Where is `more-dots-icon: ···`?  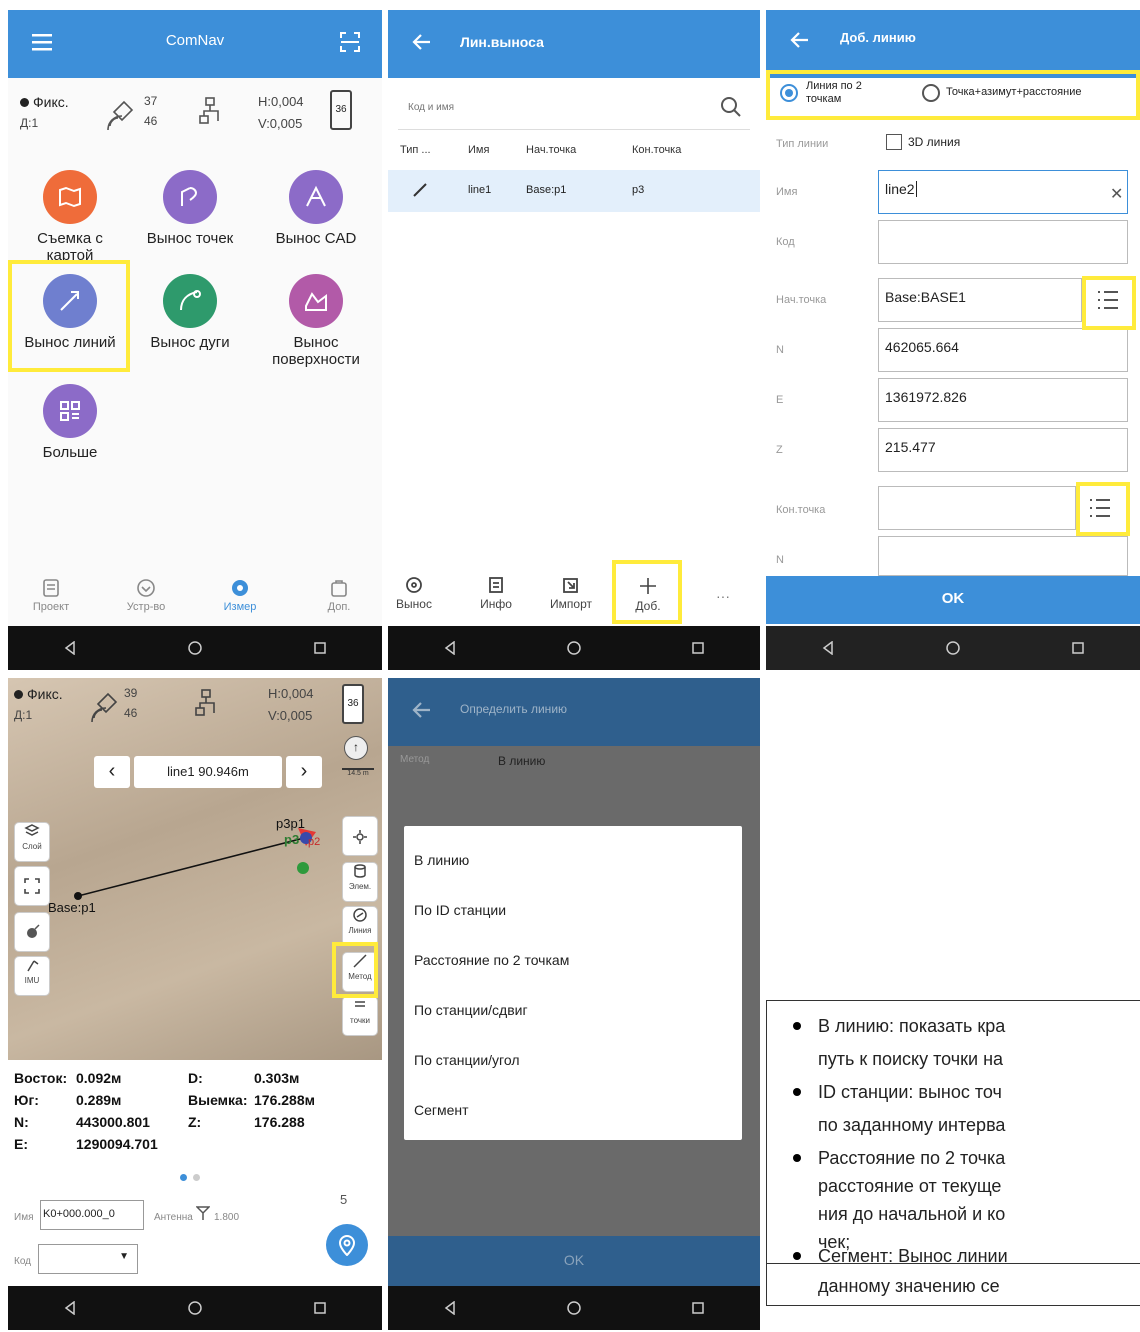 more-dots-icon: ··· is located at coordinates (723, 596).